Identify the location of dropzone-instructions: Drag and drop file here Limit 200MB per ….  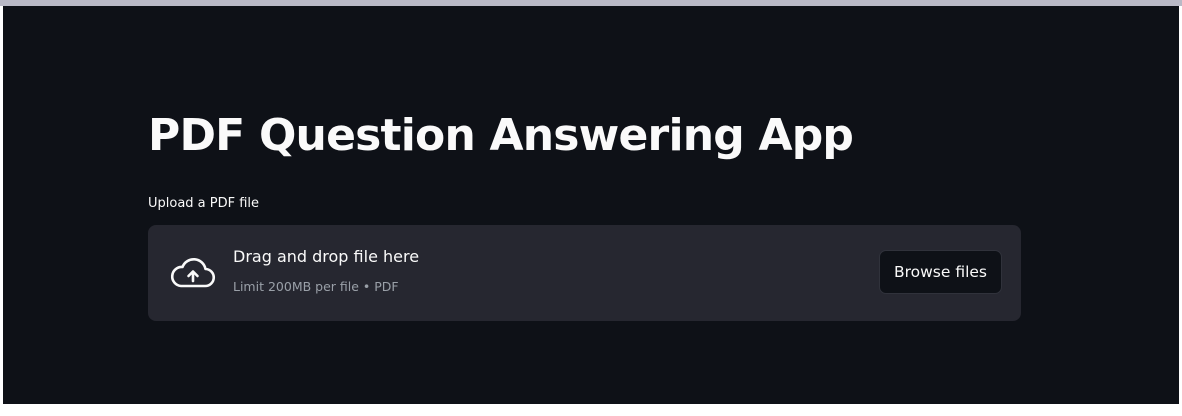
(326, 270).